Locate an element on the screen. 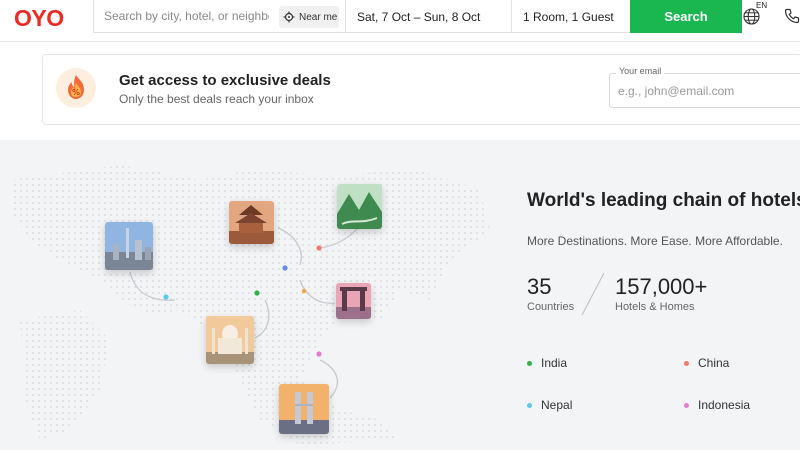 The width and height of the screenshot is (800, 450). hotels-count: 157,000+ is located at coordinates (661, 286).